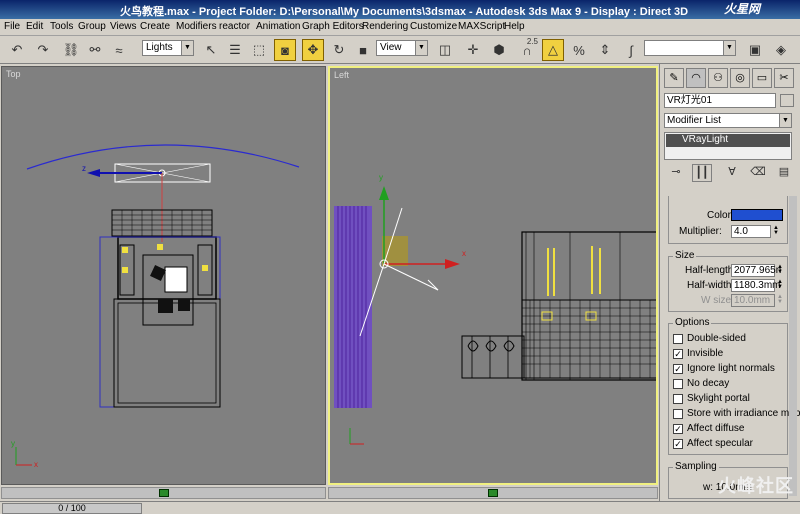 This screenshot has width=800, height=514. What do you see at coordinates (72, 508) in the screenshot?
I see `time-slider: 0 / 100` at bounding box center [72, 508].